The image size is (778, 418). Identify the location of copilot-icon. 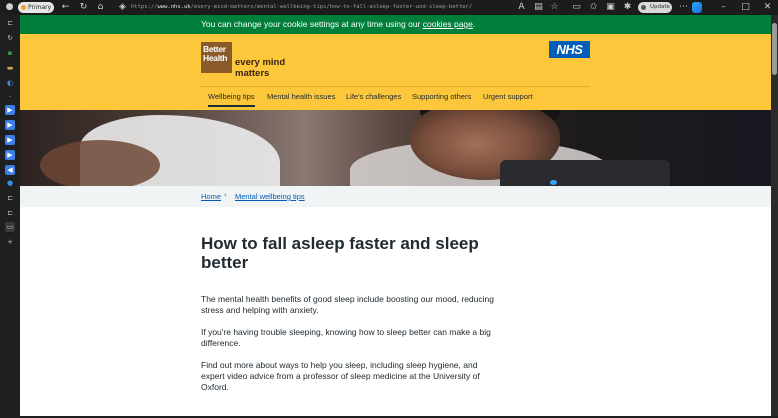
(697, 7).